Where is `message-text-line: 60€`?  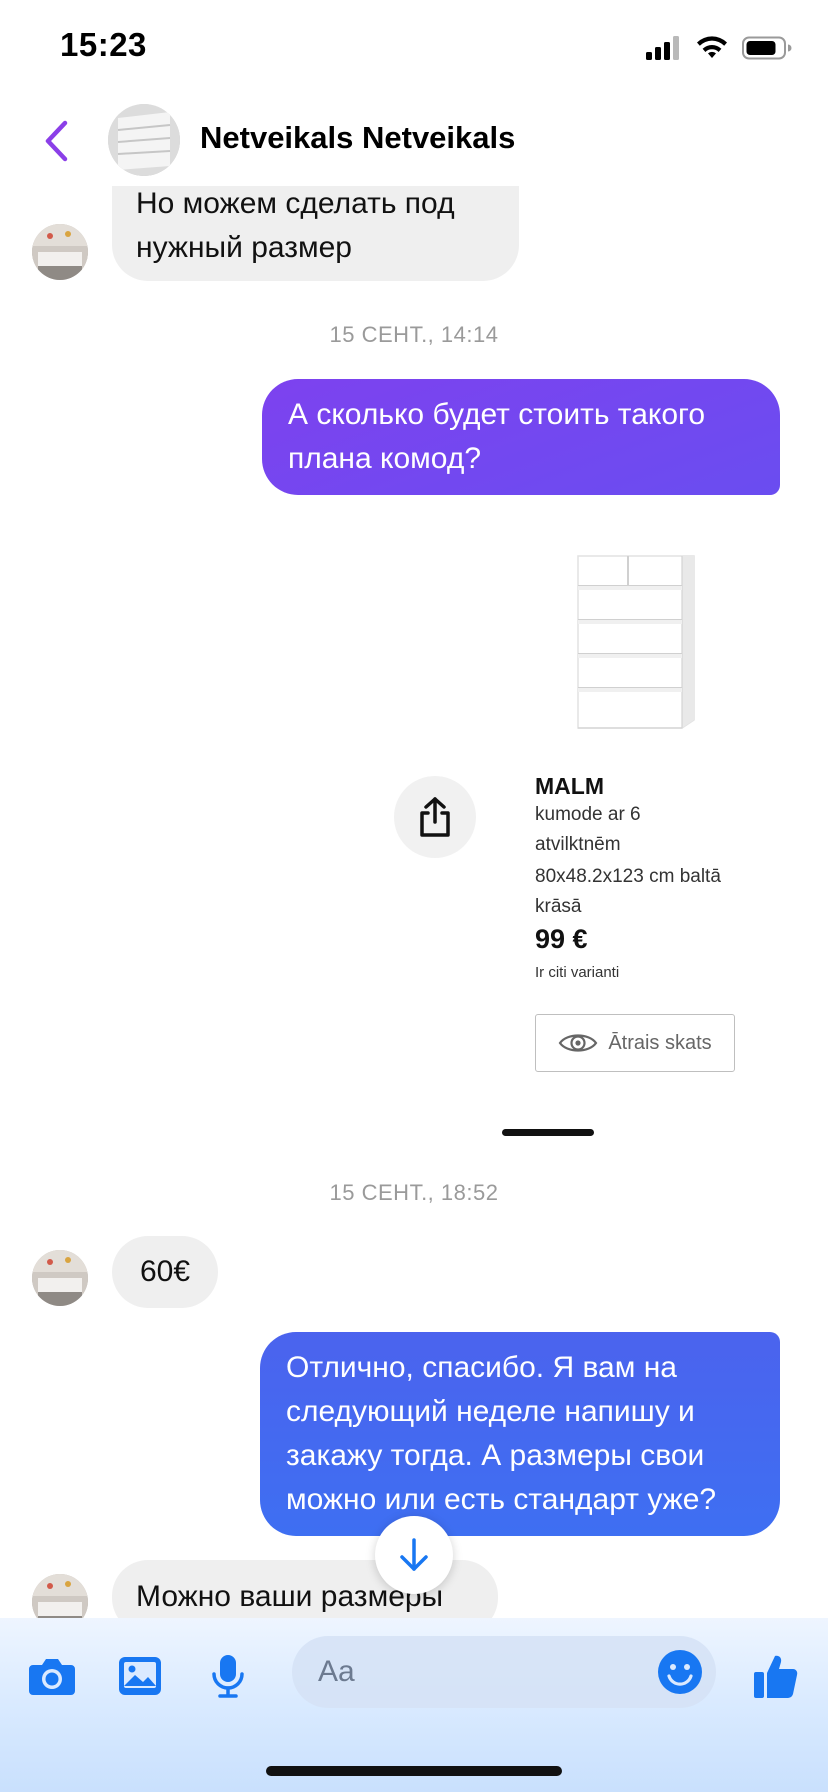 message-text-line: 60€ is located at coordinates (165, 1271).